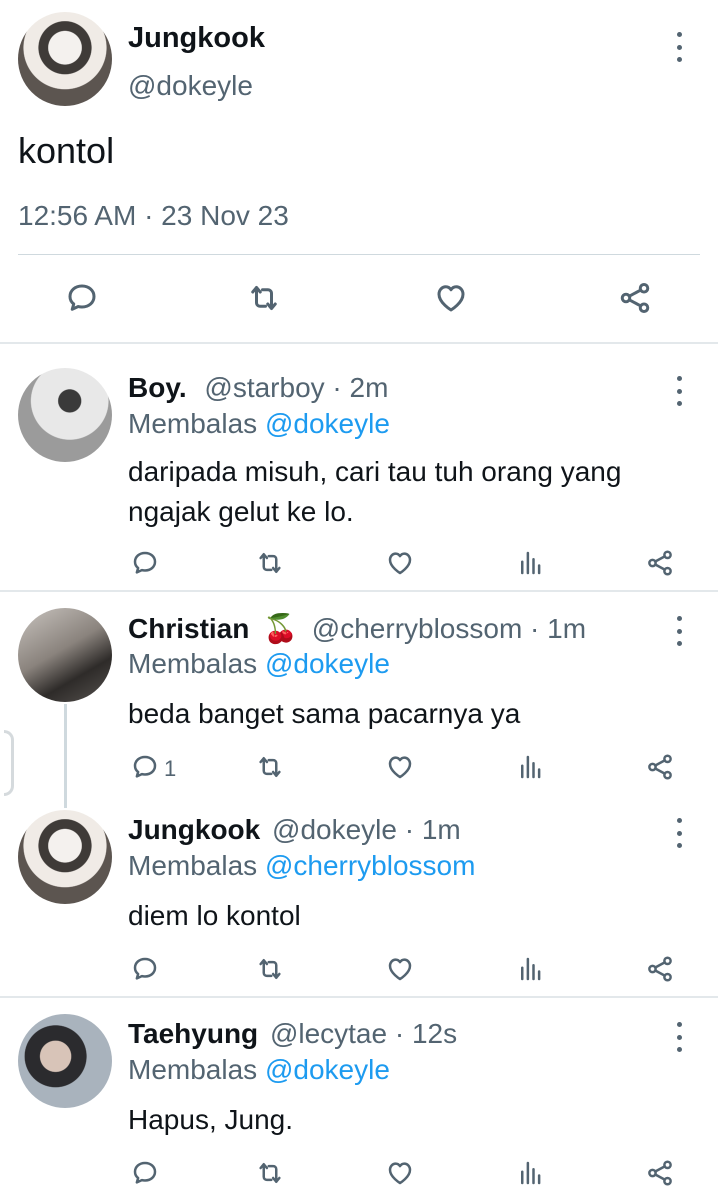  I want to click on reply-text: diem lo kontol, so click(214, 915).